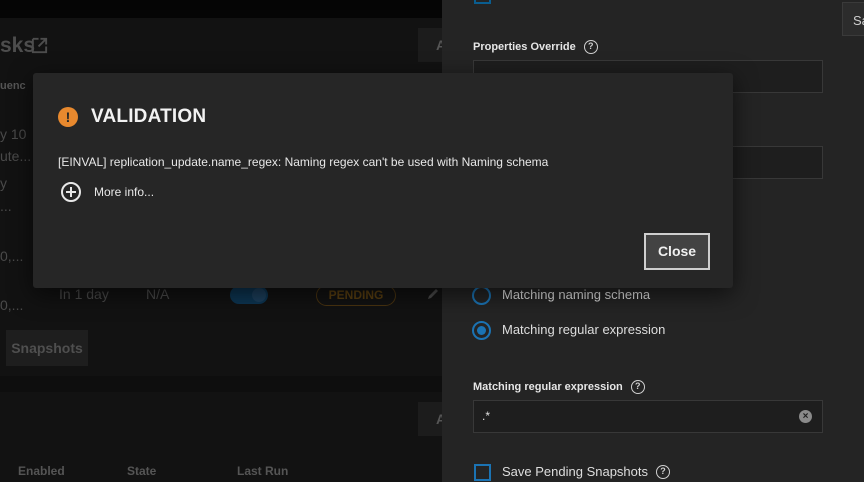 The width and height of the screenshot is (864, 482). I want to click on add-circle-icon, so click(71, 192).